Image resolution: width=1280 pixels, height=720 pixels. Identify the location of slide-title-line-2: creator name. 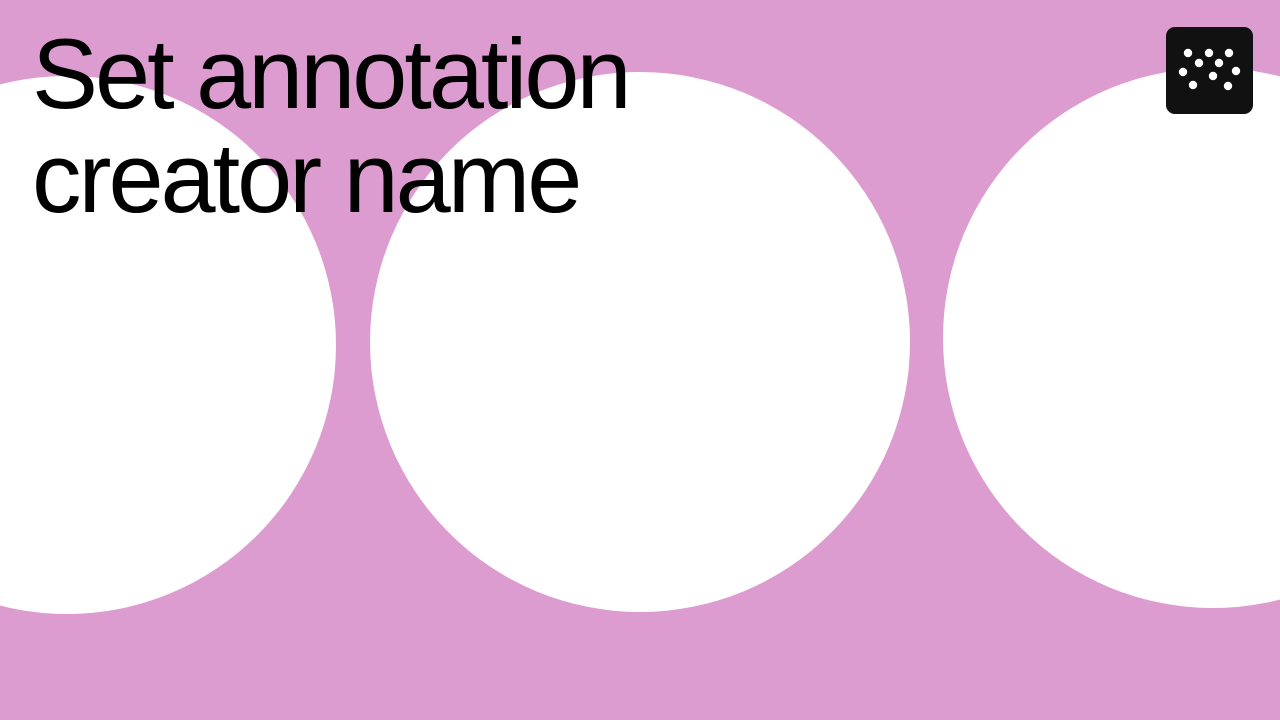
(307, 177).